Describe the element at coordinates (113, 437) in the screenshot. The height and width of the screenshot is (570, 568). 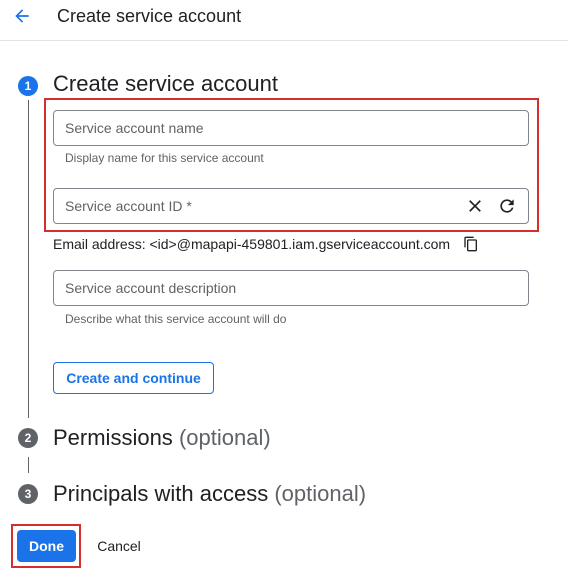
I see `step-2-title-text: Permissions` at that location.